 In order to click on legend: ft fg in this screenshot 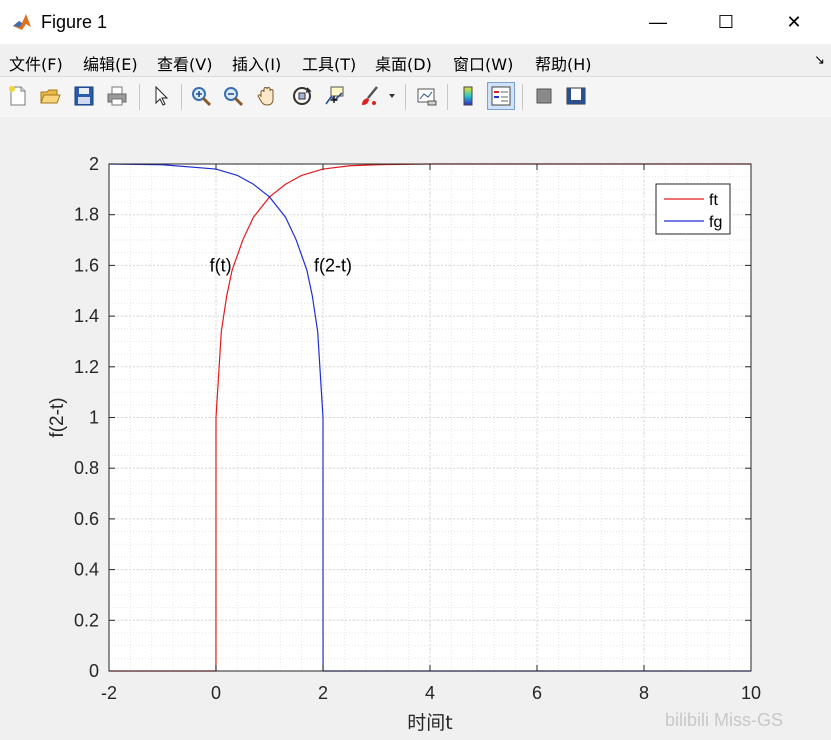, I will do `click(693, 209)`.